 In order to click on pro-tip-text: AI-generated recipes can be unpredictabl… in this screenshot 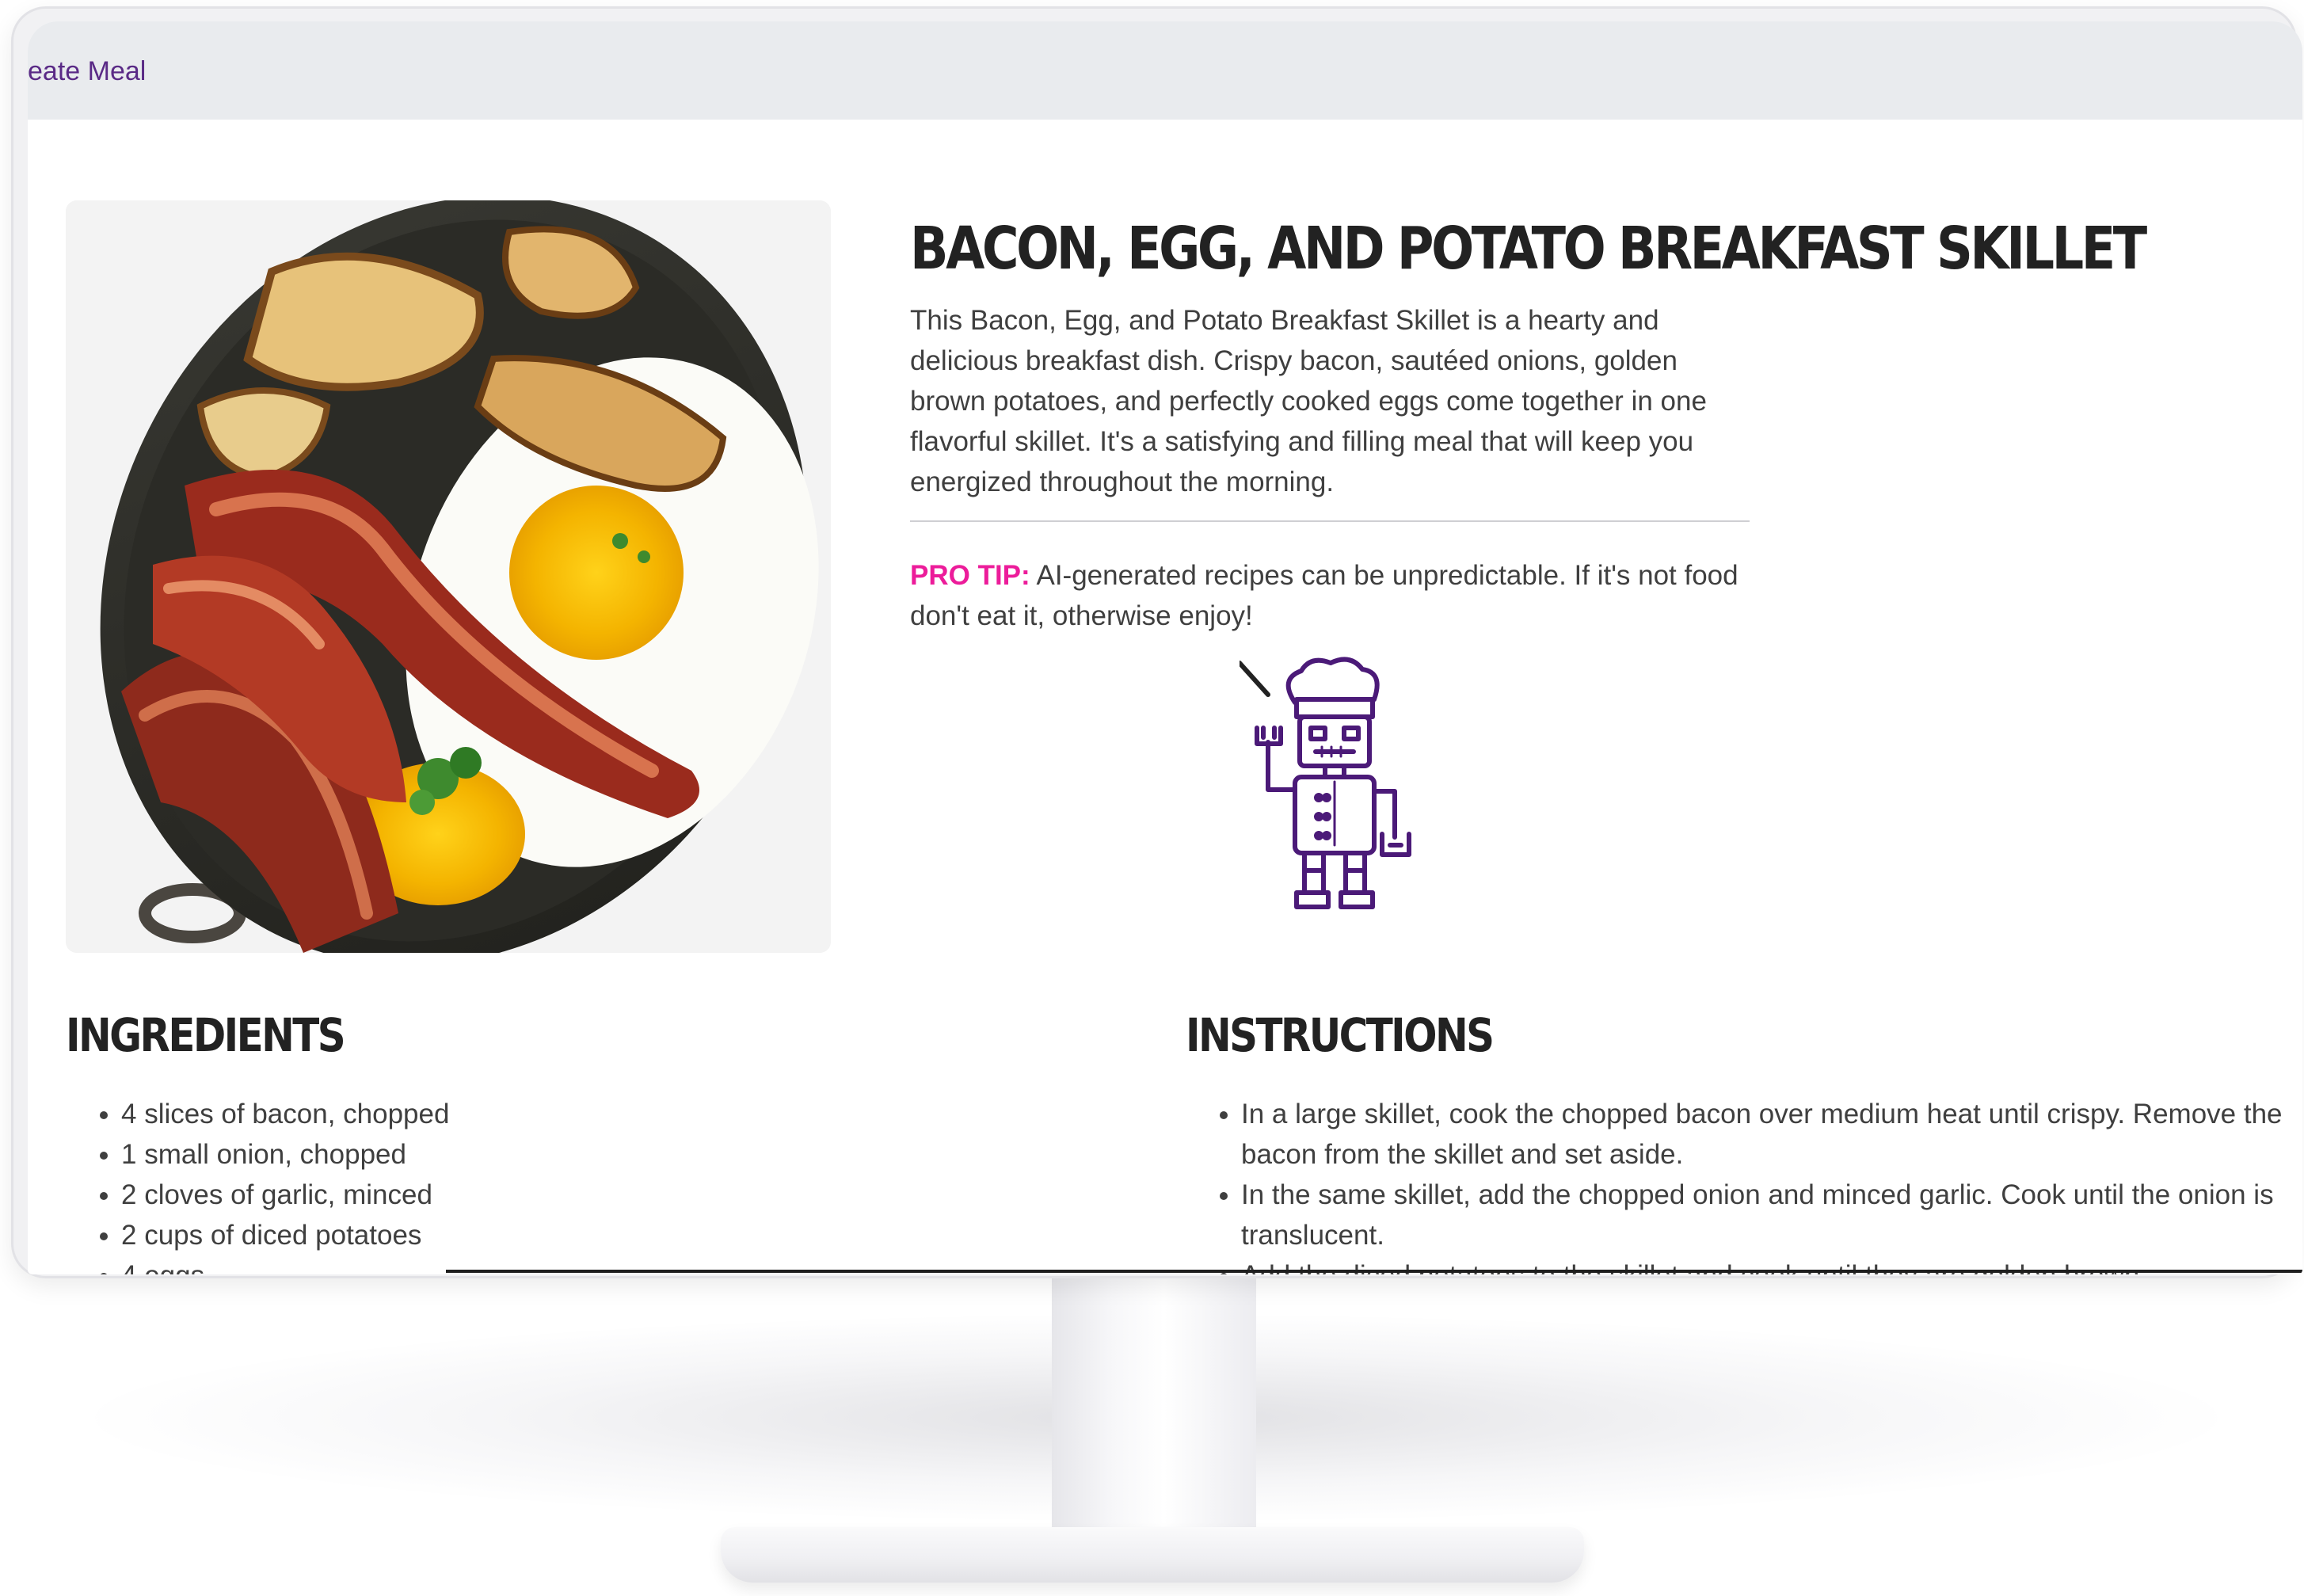, I will do `click(1324, 595)`.